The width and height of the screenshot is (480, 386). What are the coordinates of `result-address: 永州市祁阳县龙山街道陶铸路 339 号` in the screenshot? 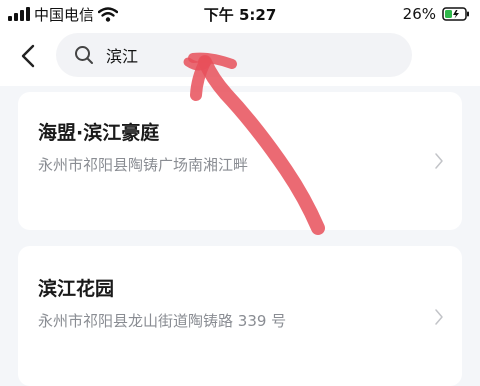 It's located at (162, 321).